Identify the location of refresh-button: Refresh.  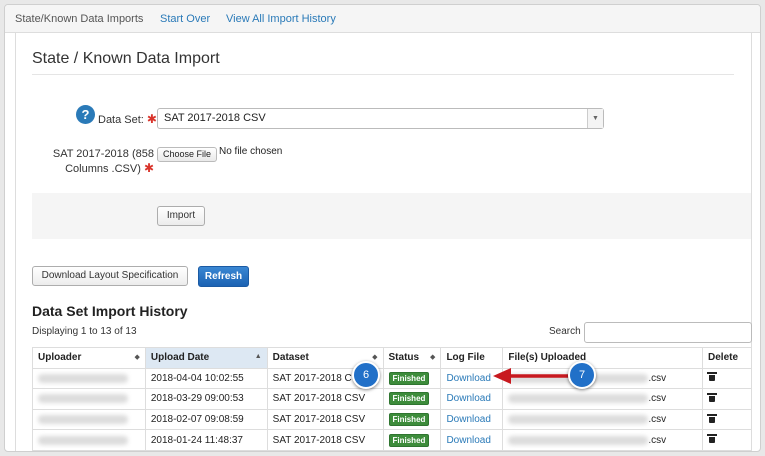
(223, 276).